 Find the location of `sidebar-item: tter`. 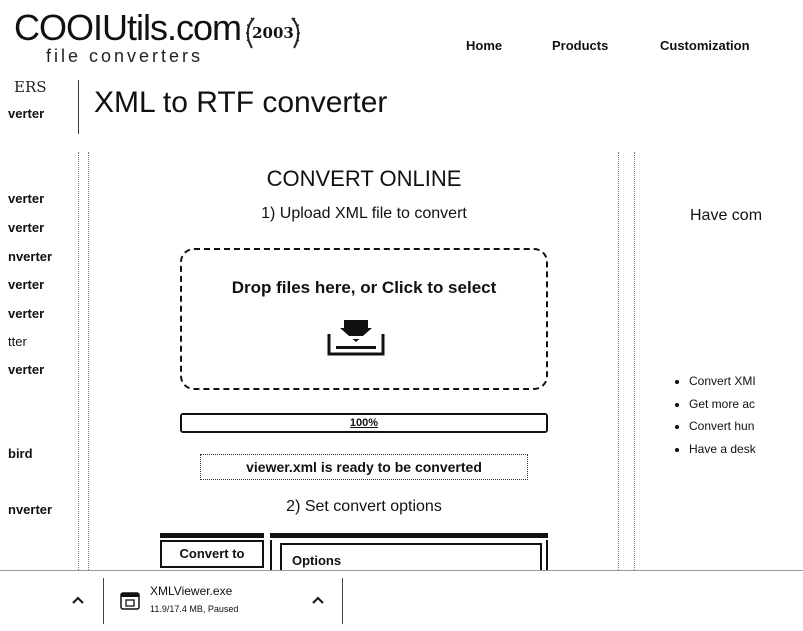

sidebar-item: tter is located at coordinates (17, 341).